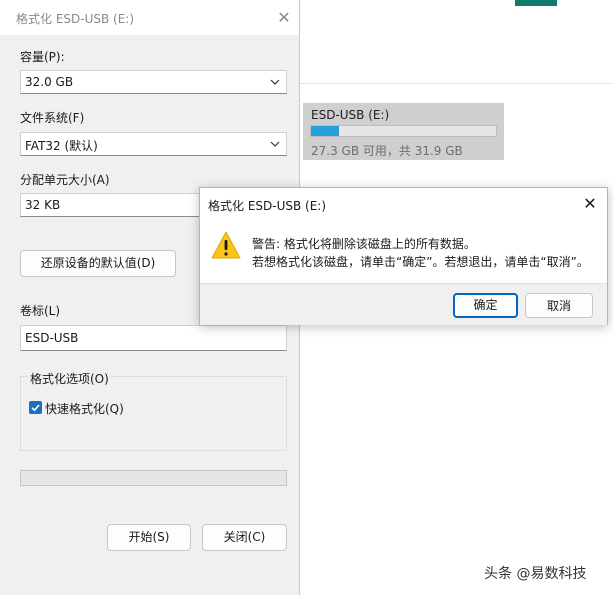 The height and width of the screenshot is (595, 613). Describe the element at coordinates (69, 378) in the screenshot. I see `format-options-title: 格式化选项(O)` at that location.